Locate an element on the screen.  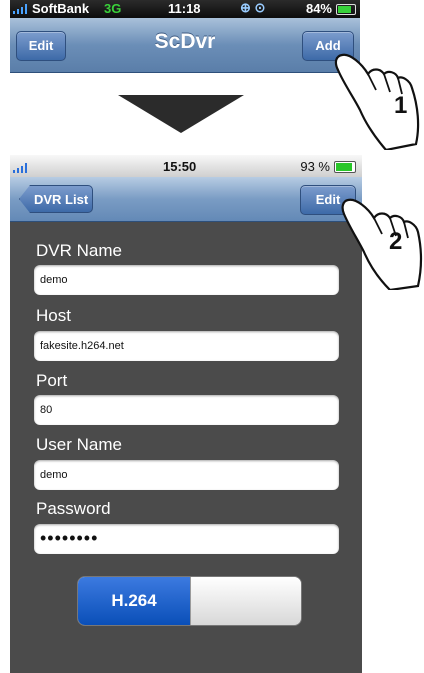
user-name-label: User Name is located at coordinates (79, 444).